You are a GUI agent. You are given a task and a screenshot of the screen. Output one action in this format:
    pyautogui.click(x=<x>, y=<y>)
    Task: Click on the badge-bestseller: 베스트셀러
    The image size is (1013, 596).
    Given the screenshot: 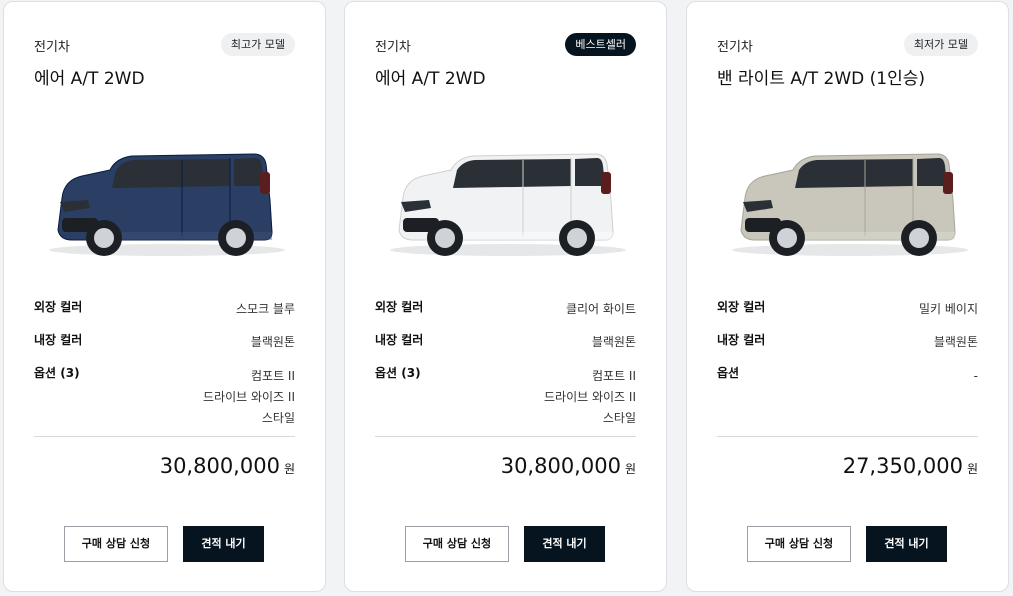 What is the action you would take?
    pyautogui.click(x=600, y=44)
    